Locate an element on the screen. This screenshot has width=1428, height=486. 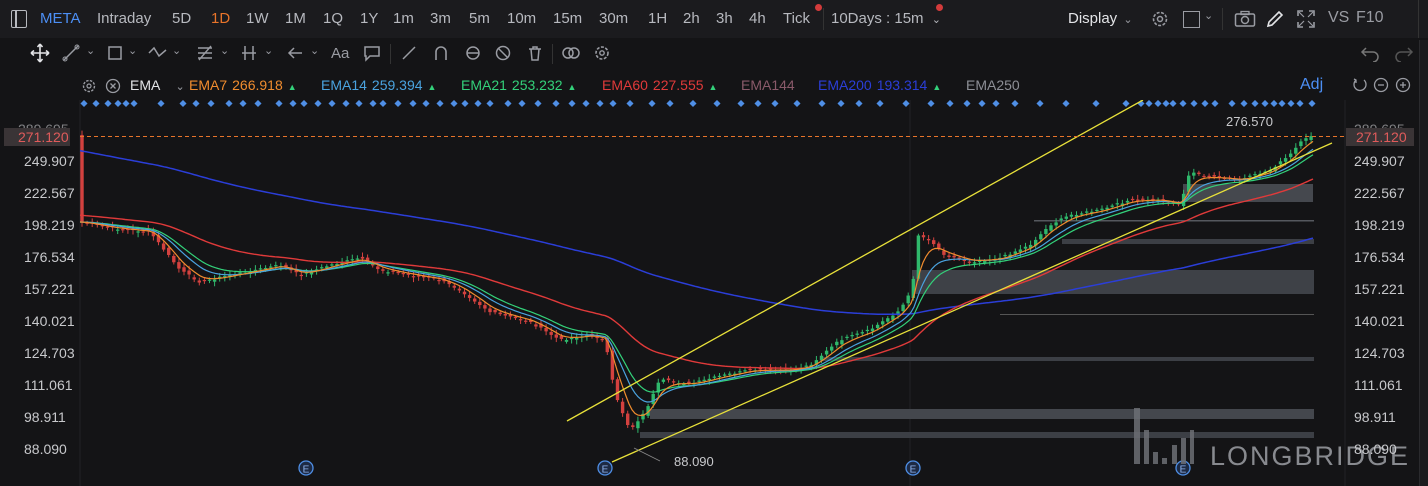
legend-ema7: EMA7 266.918 ▲ is located at coordinates (243, 85).